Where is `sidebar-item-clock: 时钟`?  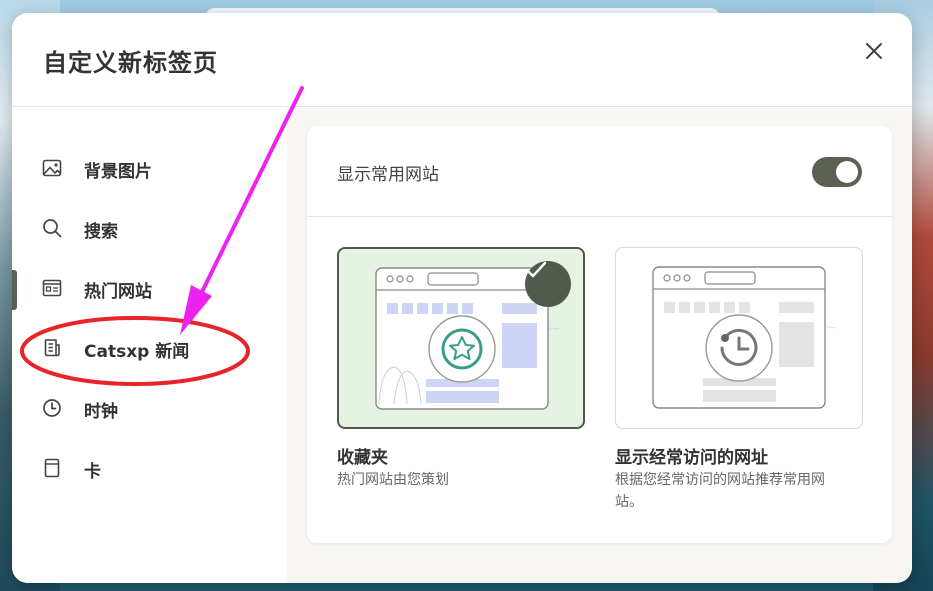 sidebar-item-clock: 时钟 is located at coordinates (149, 408).